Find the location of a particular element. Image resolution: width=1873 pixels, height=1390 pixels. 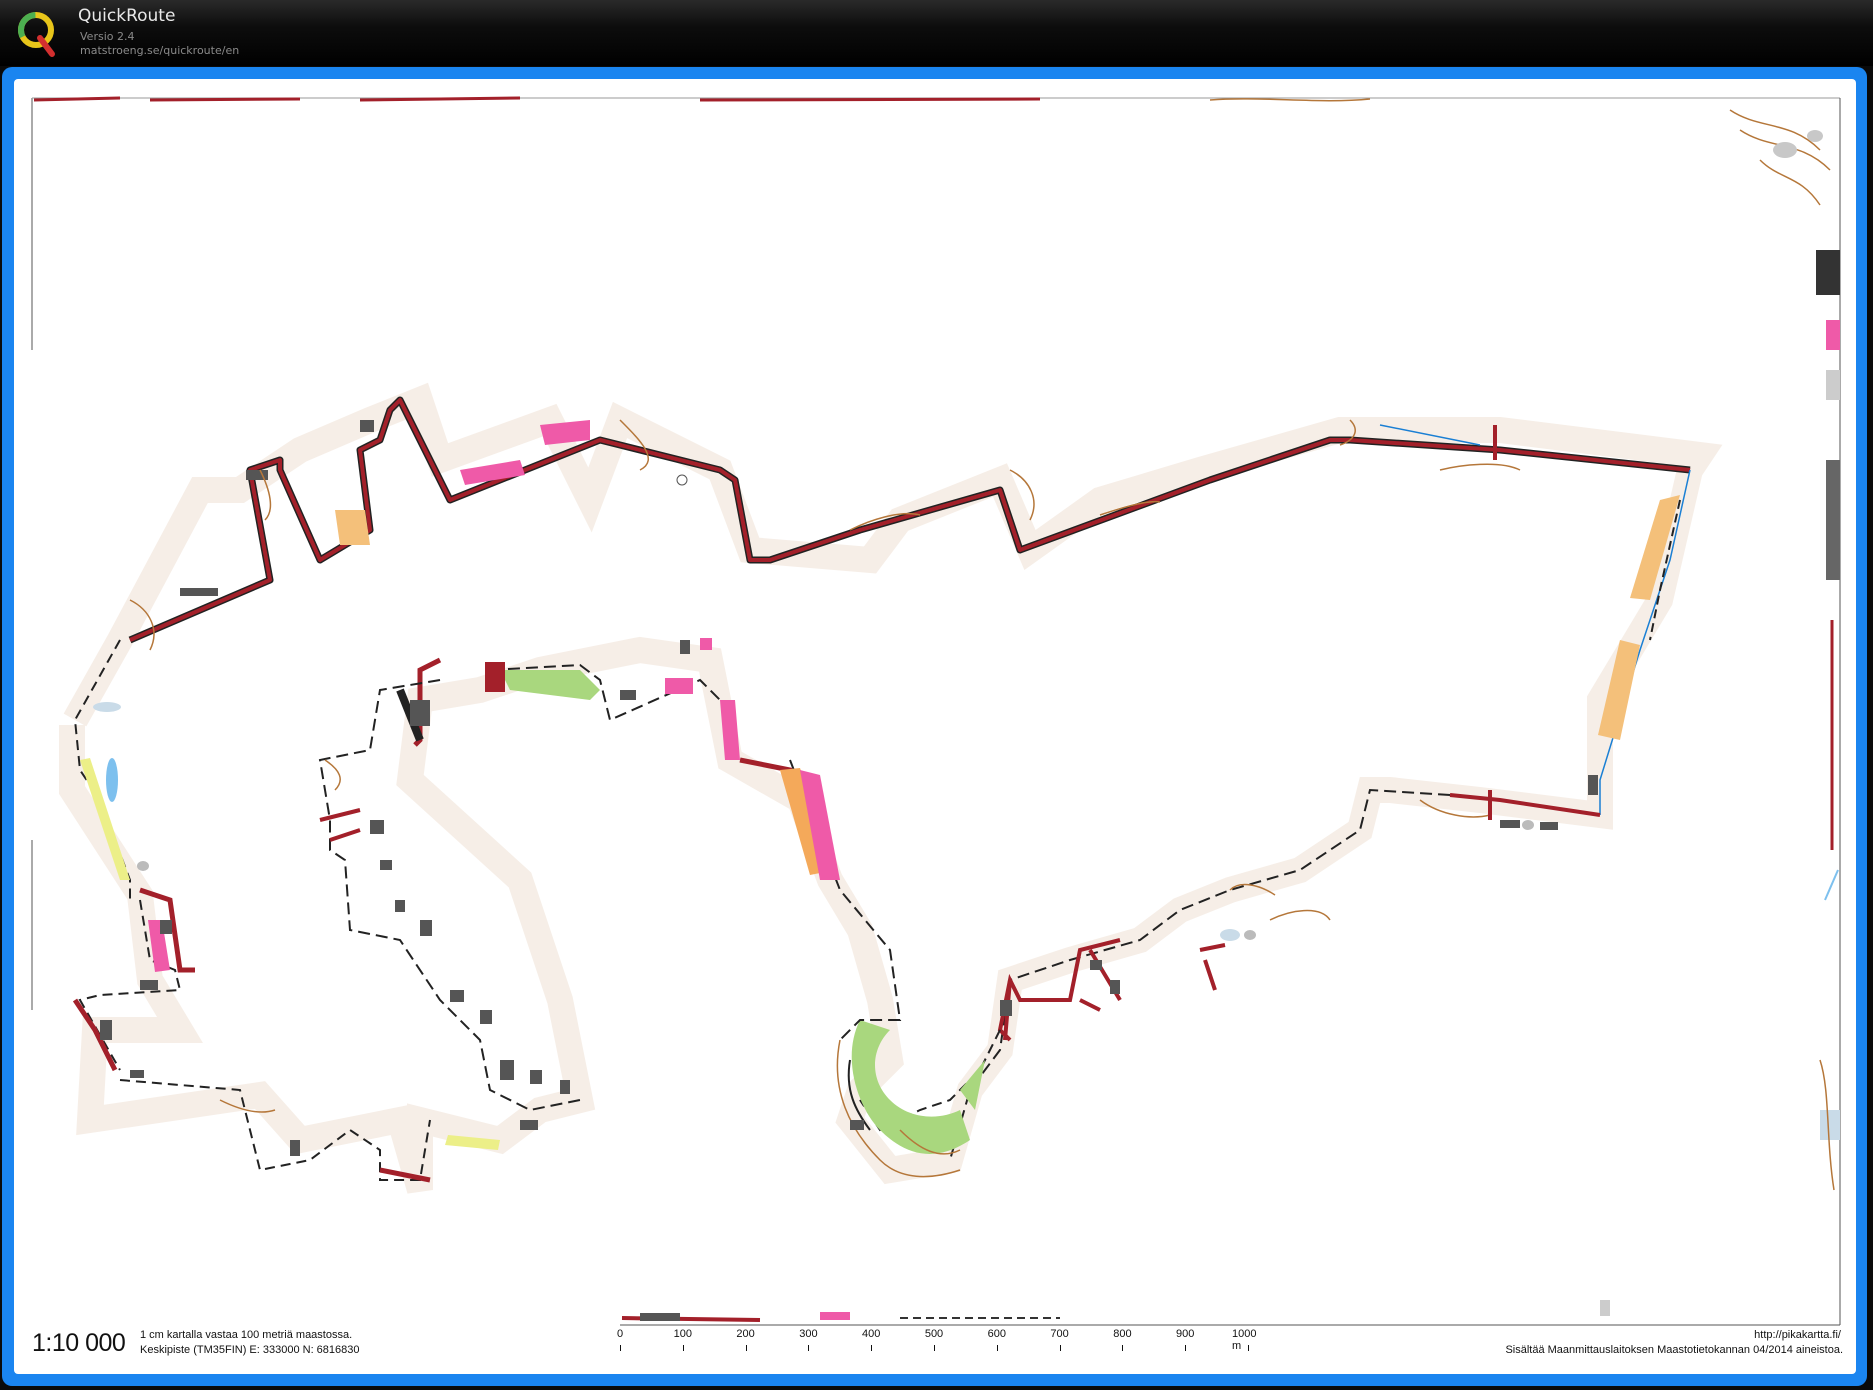

scale-bar-label: 100 is located at coordinates (682, 1334).